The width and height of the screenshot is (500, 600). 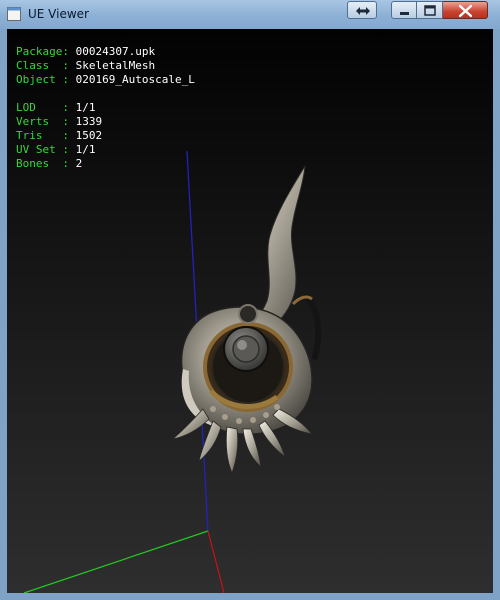 I want to click on y-axis-line, so click(x=116, y=561).